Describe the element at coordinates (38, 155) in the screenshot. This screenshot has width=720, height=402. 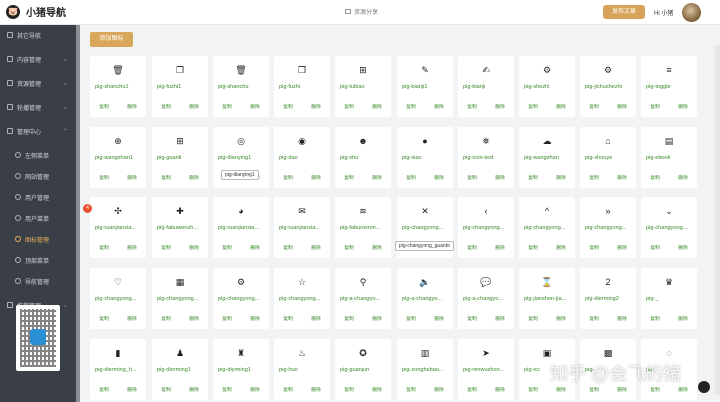
I see `sidebar-sub-left-menu: 左侧菜单` at that location.